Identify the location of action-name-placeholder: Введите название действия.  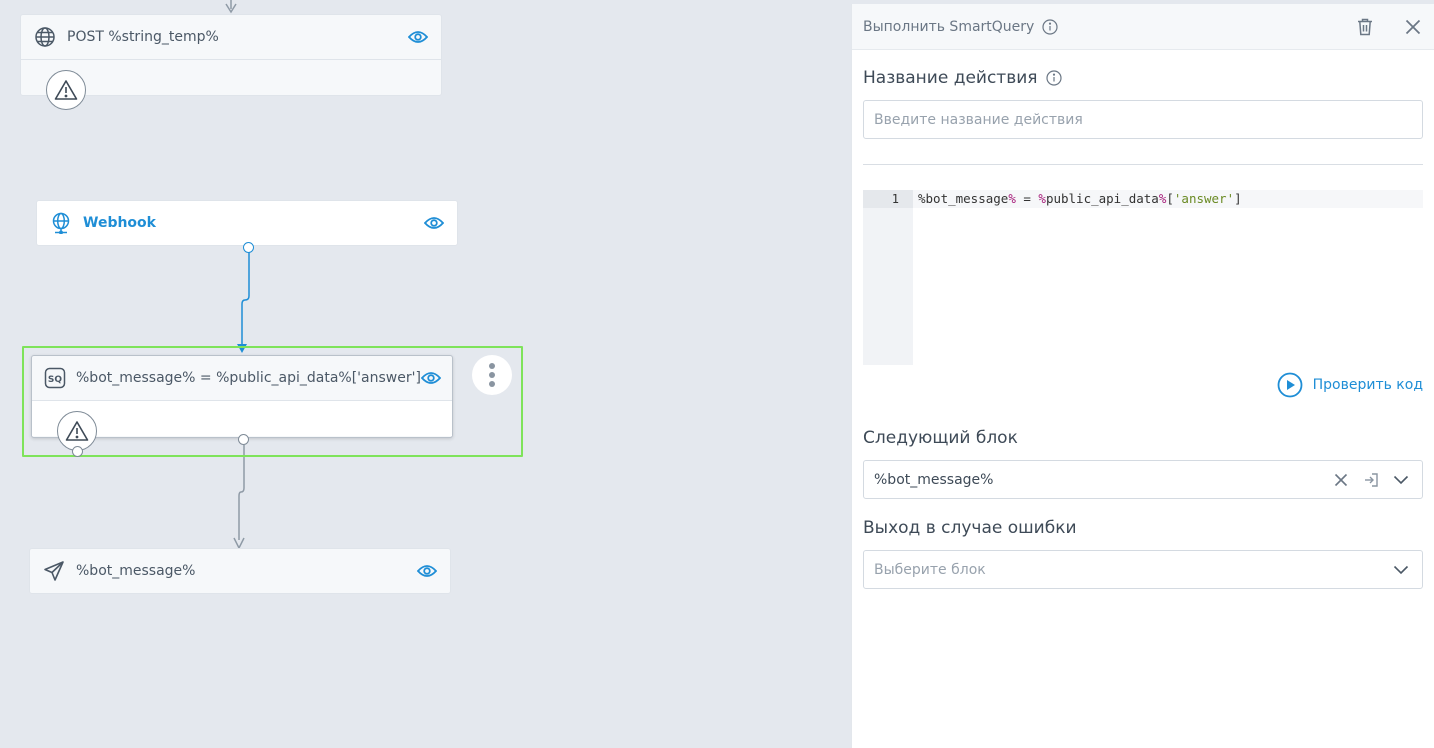
(978, 119).